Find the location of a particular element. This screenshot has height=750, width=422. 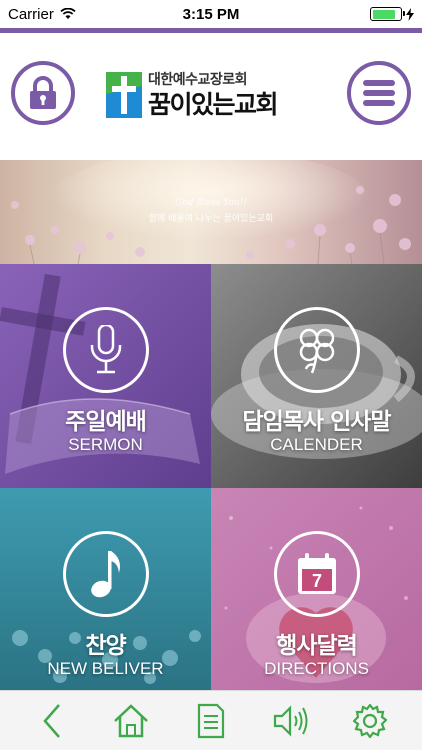

home-button is located at coordinates (131, 721).